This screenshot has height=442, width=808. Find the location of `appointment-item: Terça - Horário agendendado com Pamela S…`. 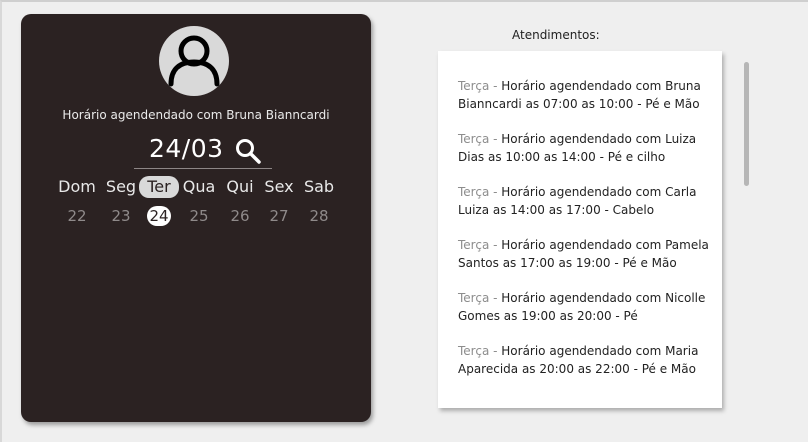

appointment-item: Terça - Horário agendendado com Pamela S… is located at coordinates (587, 254).